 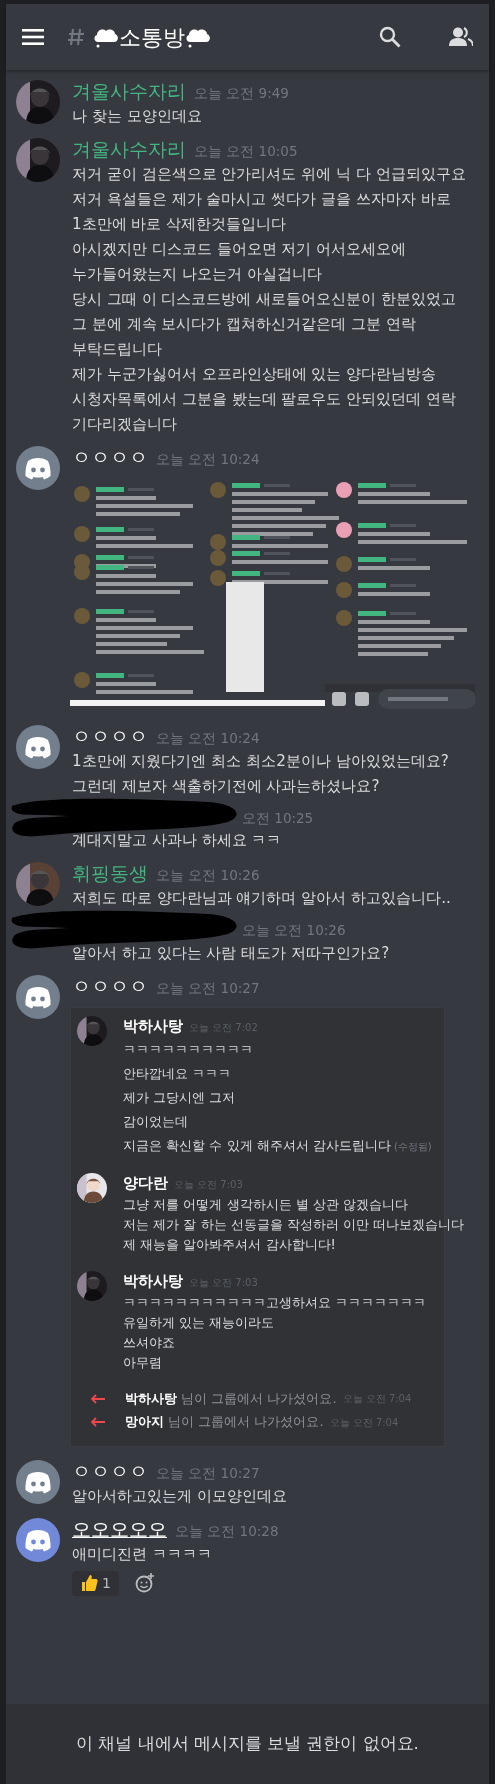 What do you see at coordinates (247, 1743) in the screenshot?
I see `permission-notice: 이 채널 내에서 메시지를 보낼 권한이 없어요.` at bounding box center [247, 1743].